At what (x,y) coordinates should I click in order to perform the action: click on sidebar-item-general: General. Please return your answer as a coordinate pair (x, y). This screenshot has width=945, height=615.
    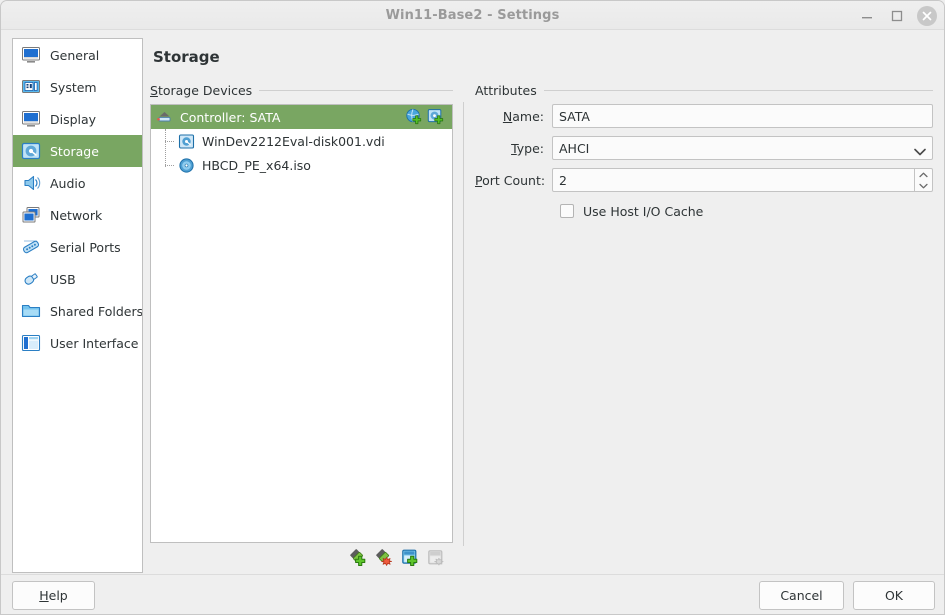
    Looking at the image, I should click on (77, 55).